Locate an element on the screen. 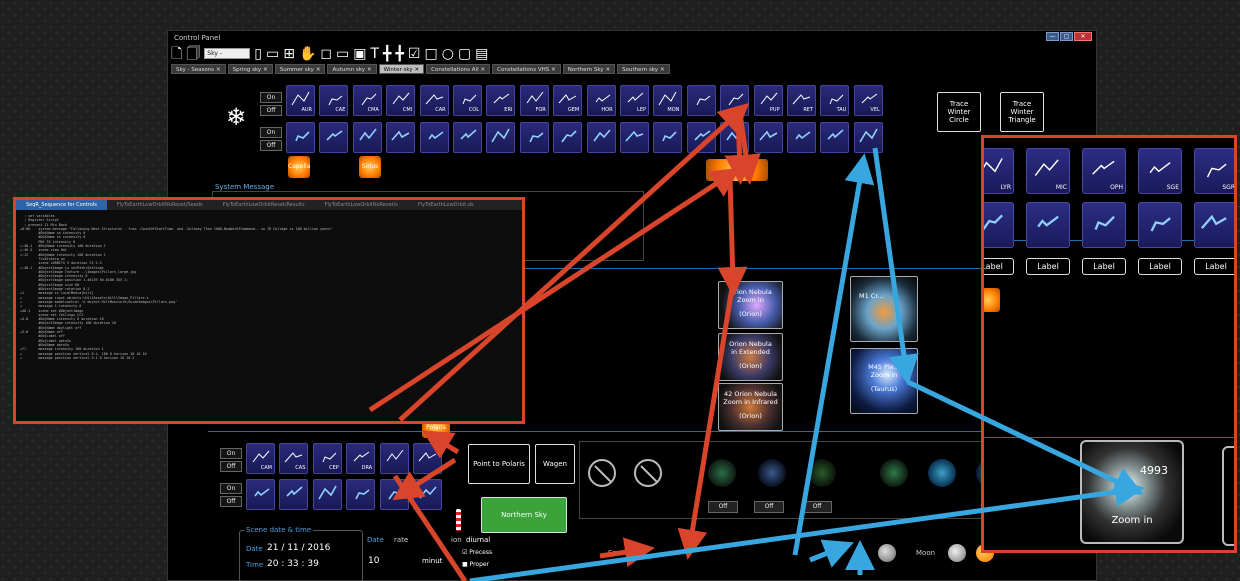  script-tab-4: FlyToEarthLowOrbit.ds is located at coordinates (446, 205).